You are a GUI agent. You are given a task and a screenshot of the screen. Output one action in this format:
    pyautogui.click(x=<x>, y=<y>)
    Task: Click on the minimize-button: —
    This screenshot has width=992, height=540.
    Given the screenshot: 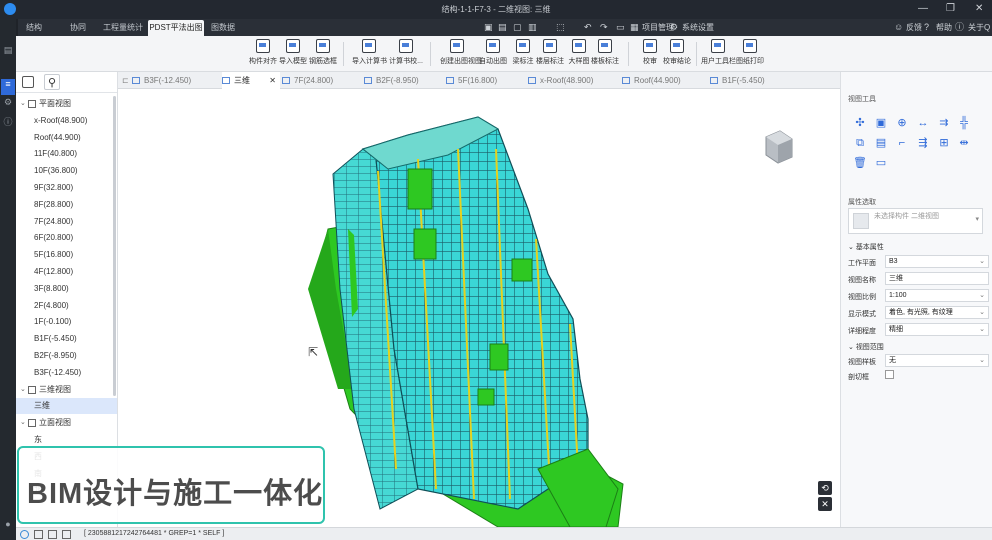 What is the action you would take?
    pyautogui.click(x=923, y=8)
    